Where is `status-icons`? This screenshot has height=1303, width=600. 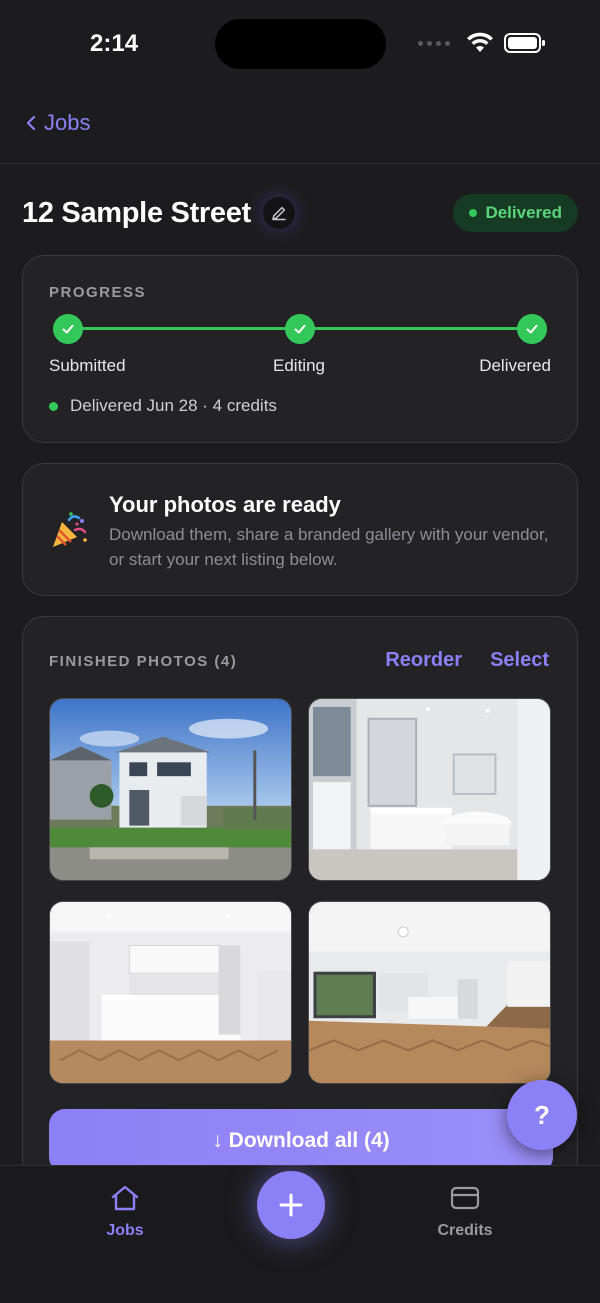
status-icons is located at coordinates (482, 43).